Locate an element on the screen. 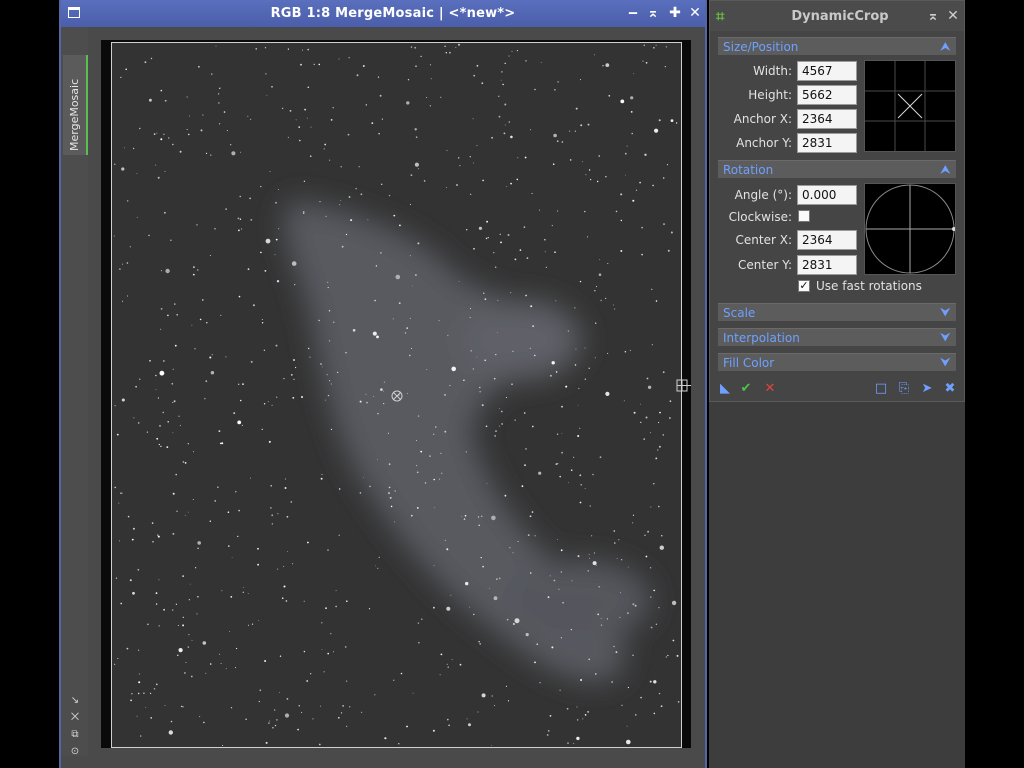  close-button: ✕ is located at coordinates (695, 13).